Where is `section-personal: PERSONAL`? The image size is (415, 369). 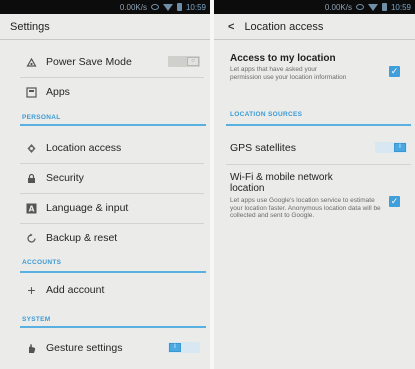
section-personal: PERSONAL is located at coordinates (41, 117).